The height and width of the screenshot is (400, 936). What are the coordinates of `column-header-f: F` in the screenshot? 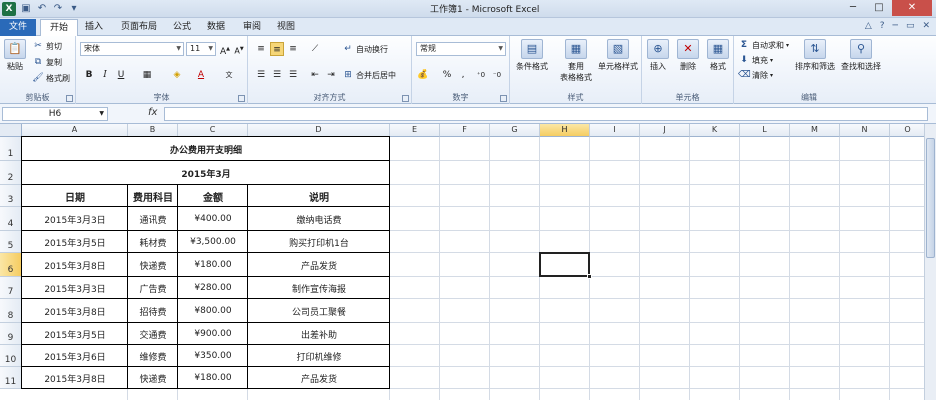 It's located at (465, 130).